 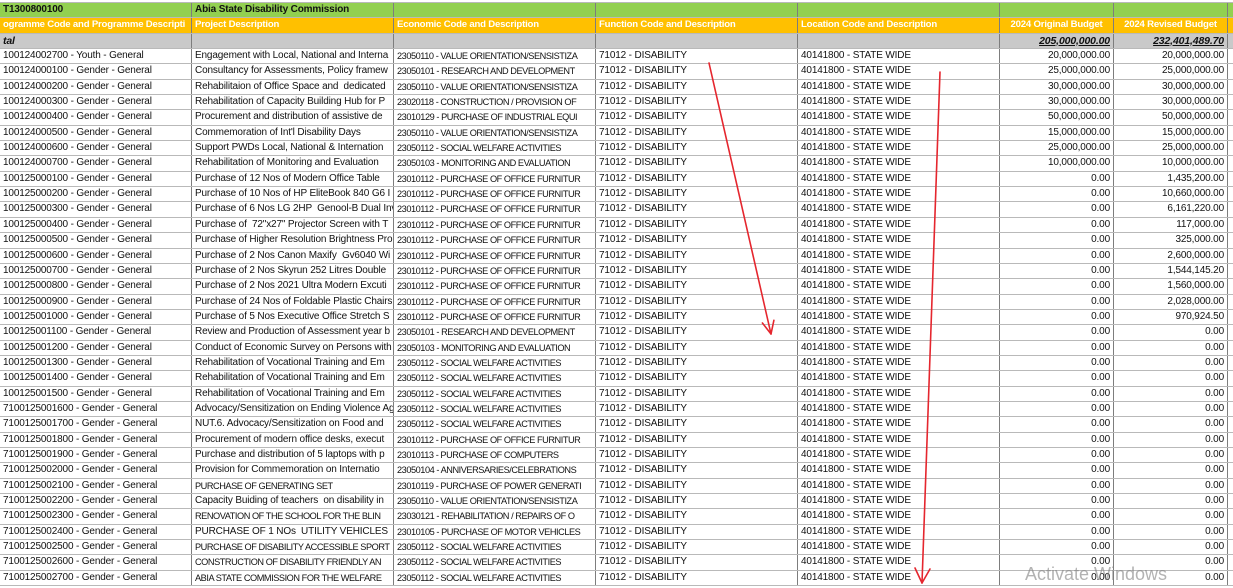 What do you see at coordinates (1057, 133) in the screenshot?
I see `original-budget-cell: 15,000,000.00` at bounding box center [1057, 133].